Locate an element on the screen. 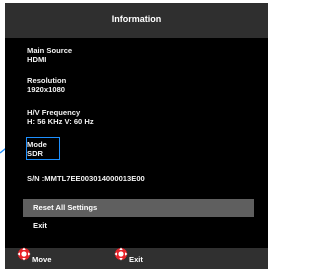 This screenshot has height=270, width=320. menu-item-label: Reset All Settings is located at coordinates (65, 207).